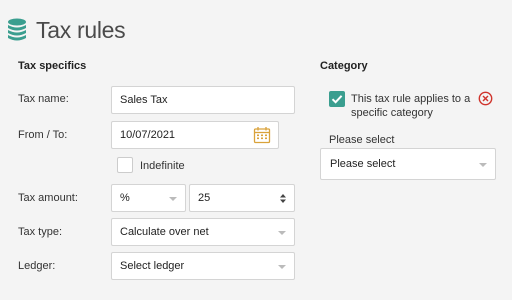 This screenshot has width=512, height=300. Describe the element at coordinates (283, 198) in the screenshot. I see `stepper-arrows-icon` at that location.